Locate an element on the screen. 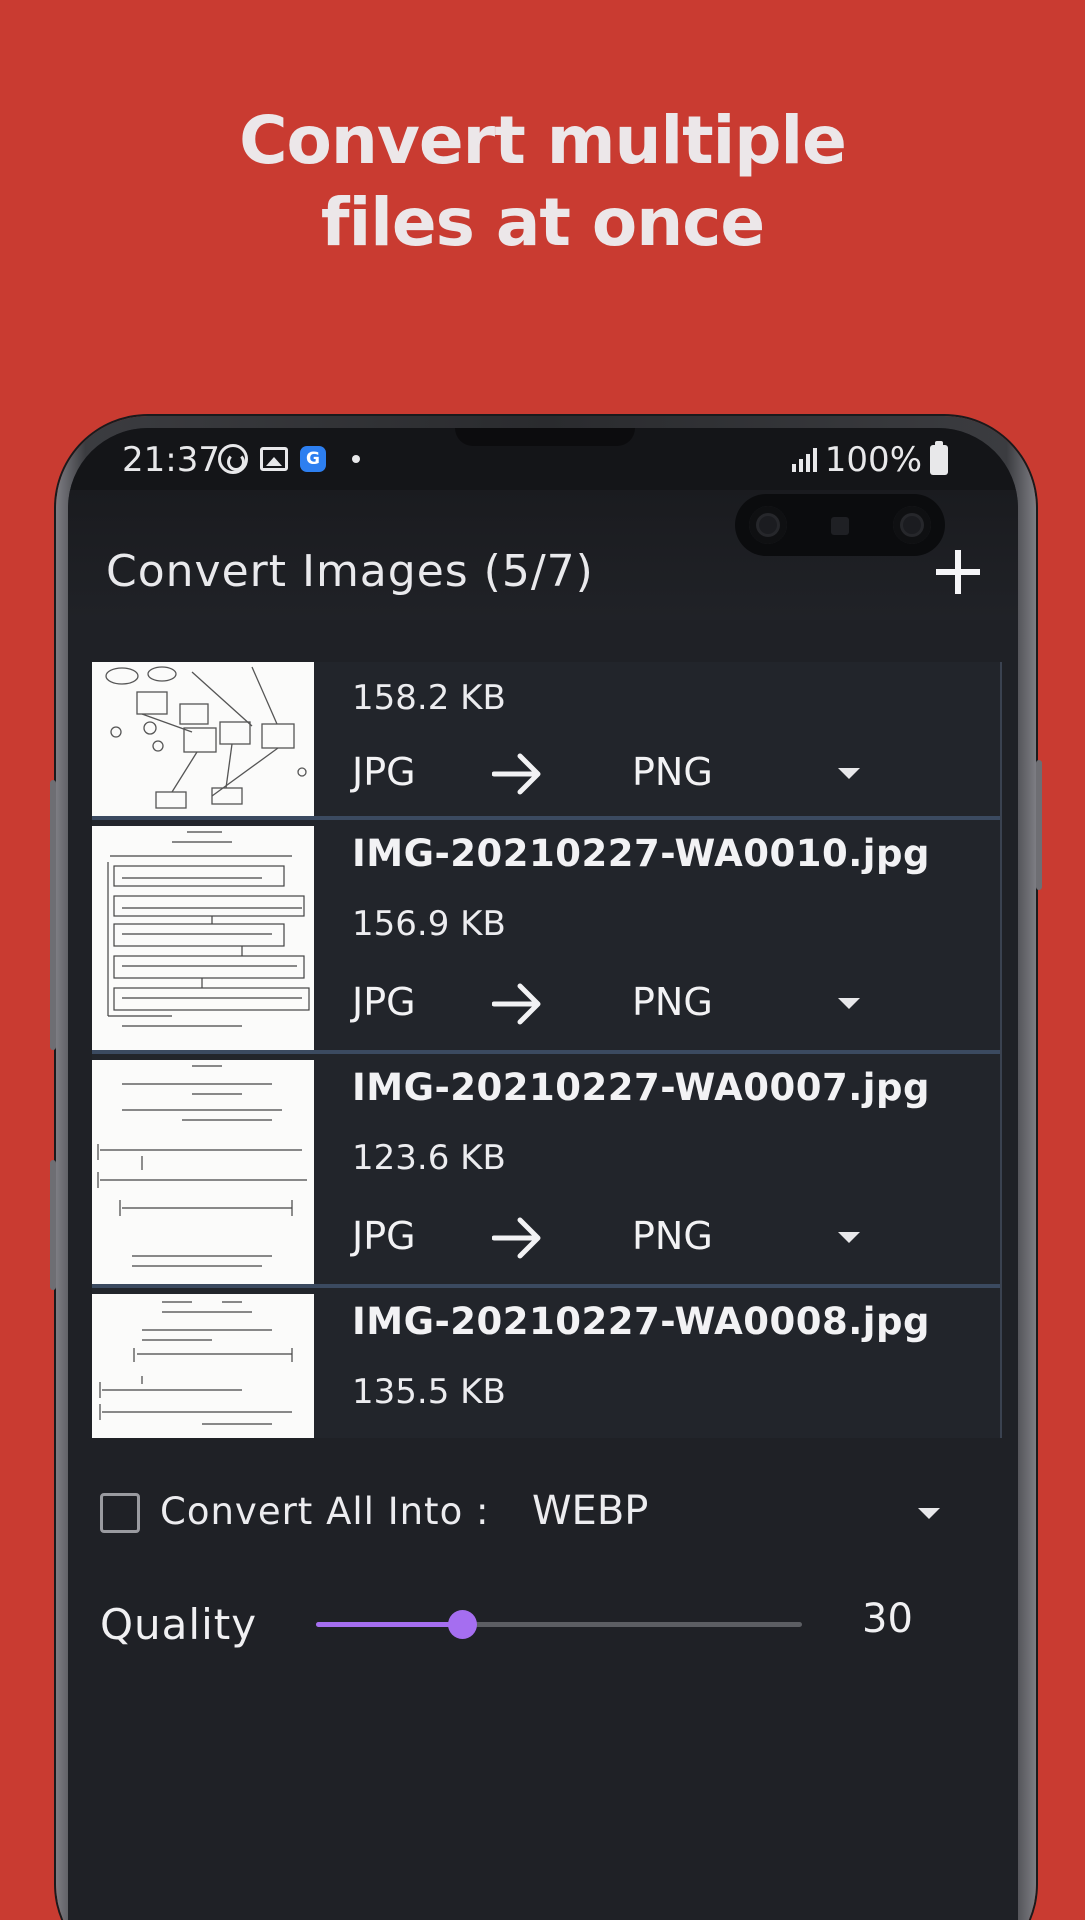 The image size is (1085, 1920). file-name: IMG-20210227-WA0007.jpg is located at coordinates (641, 1087).